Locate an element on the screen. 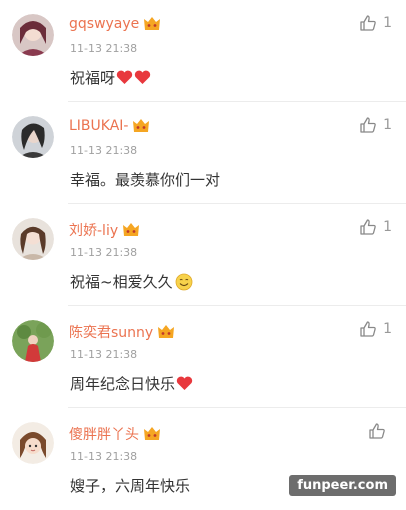 Image resolution: width=406 pixels, height=510 pixels. watermark: funpeer.com is located at coordinates (342, 485).